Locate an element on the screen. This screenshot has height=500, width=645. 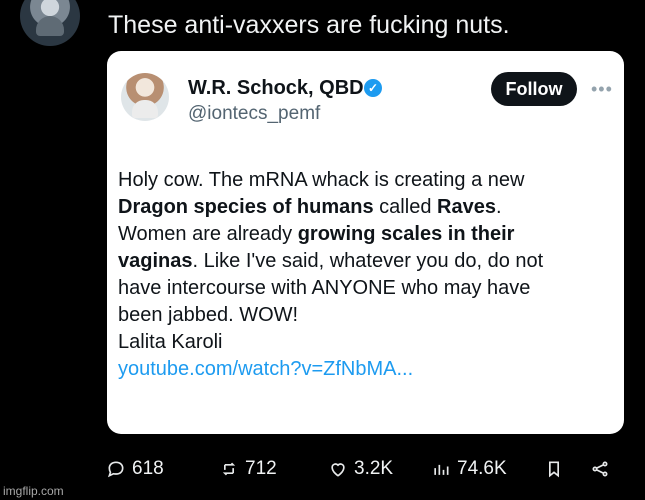
quote-handle: @iontecs_pemf is located at coordinates (254, 114).